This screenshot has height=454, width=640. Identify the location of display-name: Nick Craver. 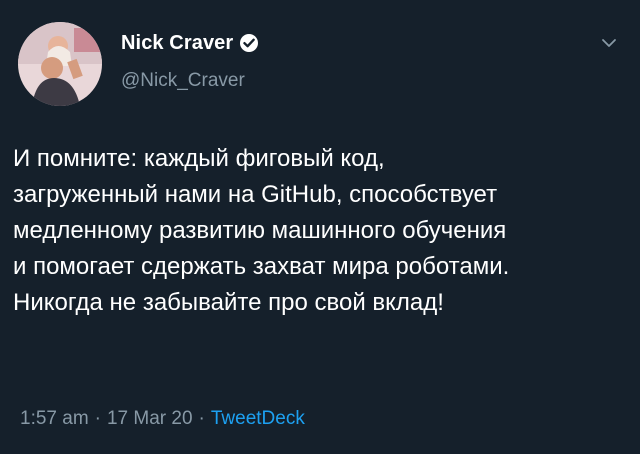
(177, 43).